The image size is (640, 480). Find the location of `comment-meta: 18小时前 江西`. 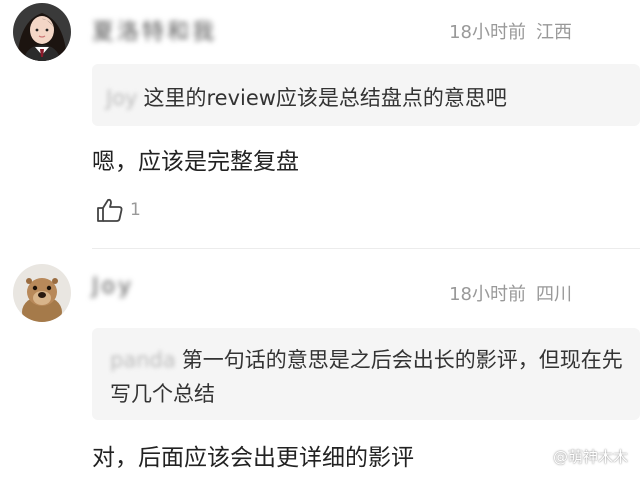

comment-meta: 18小时前 江西 is located at coordinates (510, 31).